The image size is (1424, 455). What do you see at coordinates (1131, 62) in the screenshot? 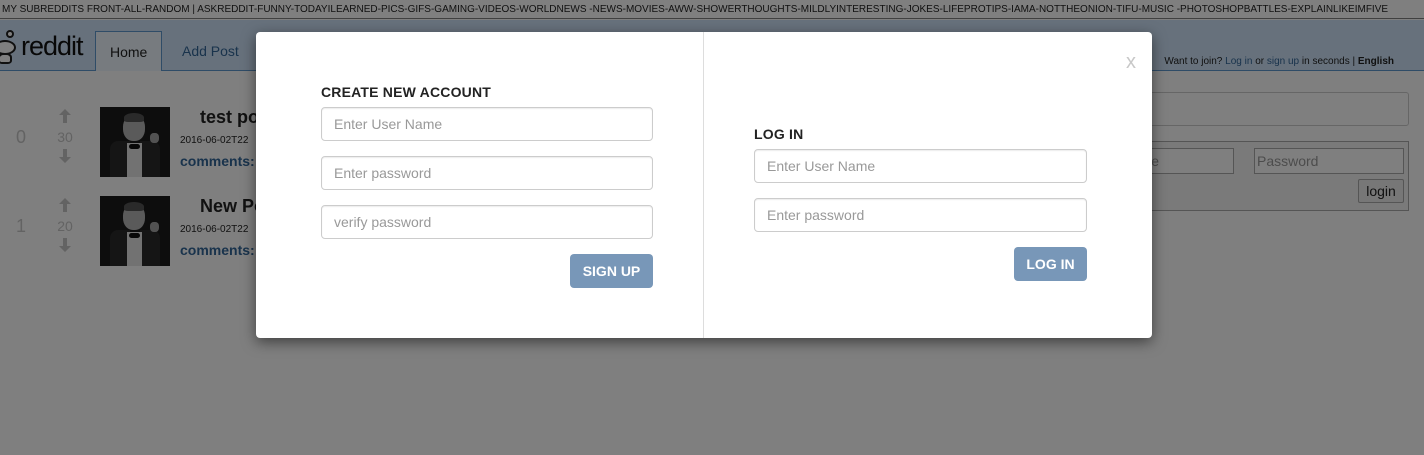
I see `close-icon: x` at bounding box center [1131, 62].